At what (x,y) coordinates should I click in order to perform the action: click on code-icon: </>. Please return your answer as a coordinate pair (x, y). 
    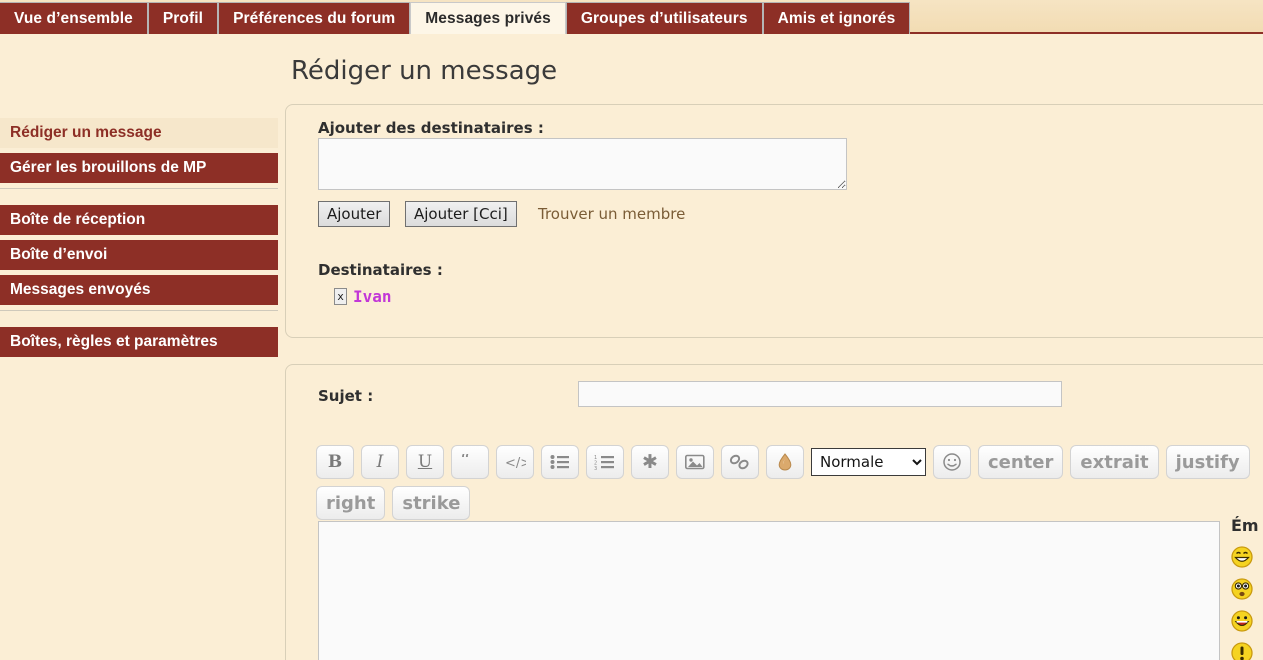
    Looking at the image, I should click on (515, 462).